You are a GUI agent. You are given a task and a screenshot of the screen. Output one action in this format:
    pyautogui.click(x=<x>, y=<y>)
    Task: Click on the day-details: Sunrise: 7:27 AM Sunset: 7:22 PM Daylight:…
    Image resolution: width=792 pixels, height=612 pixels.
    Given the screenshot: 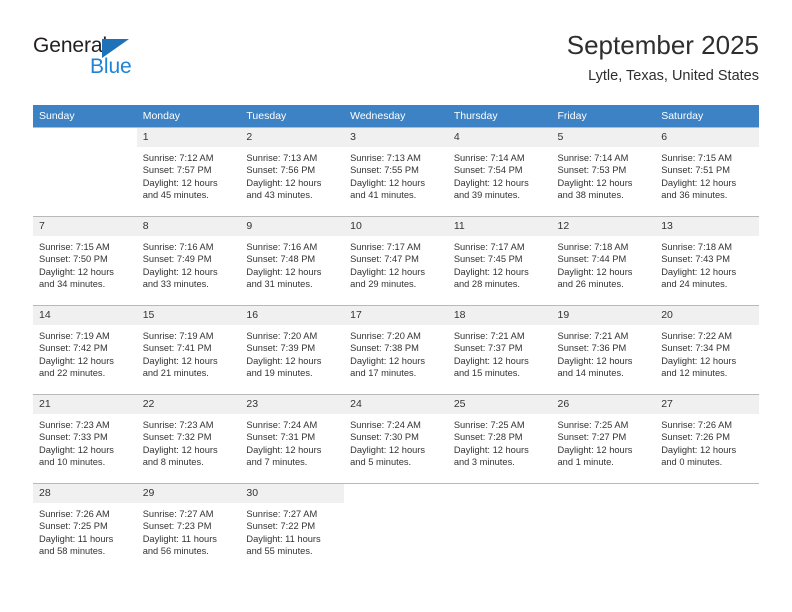 What is the action you would take?
    pyautogui.click(x=292, y=530)
    